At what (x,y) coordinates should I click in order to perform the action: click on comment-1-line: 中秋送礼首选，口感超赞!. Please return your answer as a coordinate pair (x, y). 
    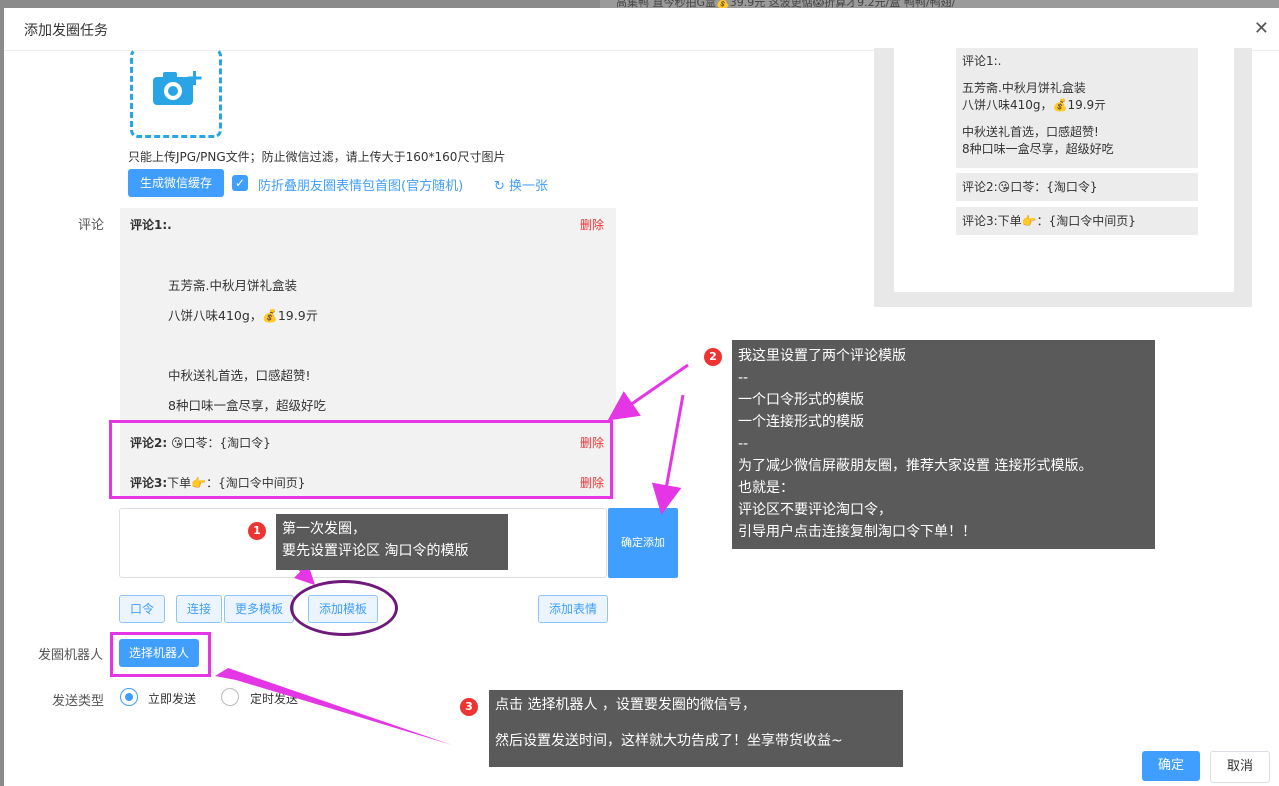
    Looking at the image, I should click on (239, 375).